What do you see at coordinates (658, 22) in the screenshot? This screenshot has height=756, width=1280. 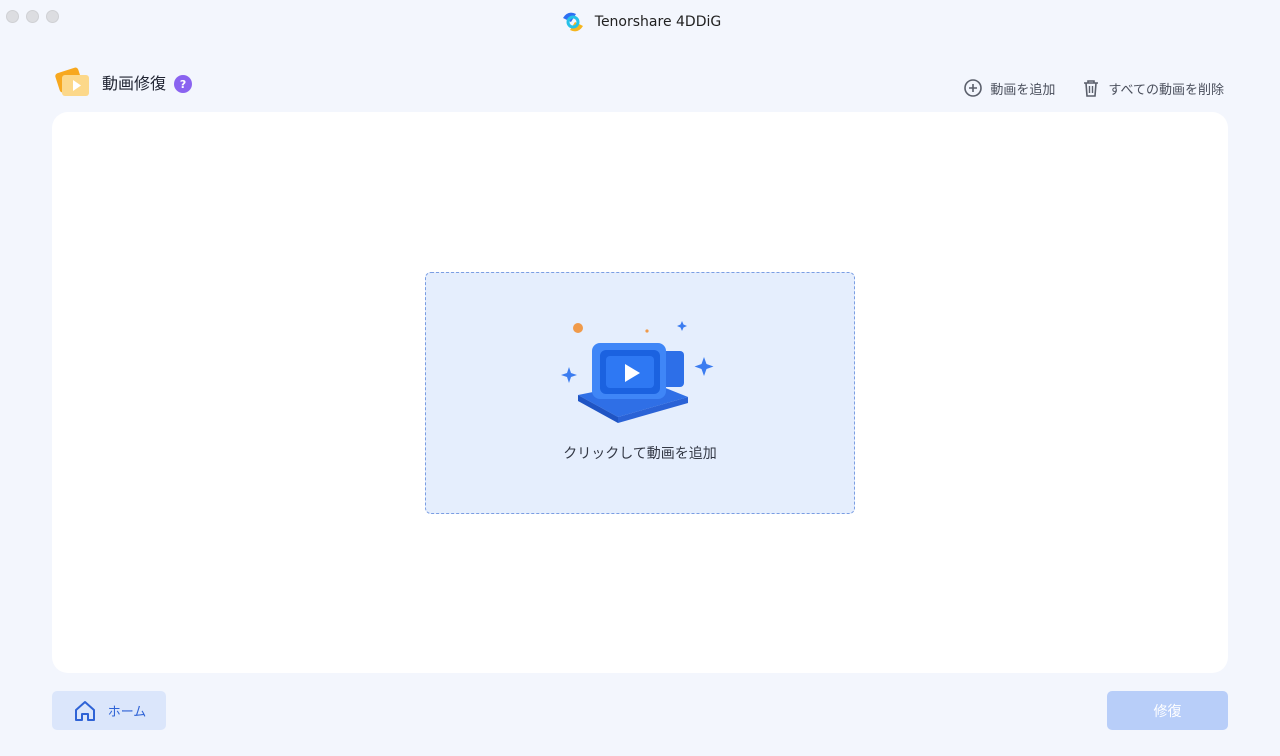 I see `app-title: Tenorshare 4DDiG` at bounding box center [658, 22].